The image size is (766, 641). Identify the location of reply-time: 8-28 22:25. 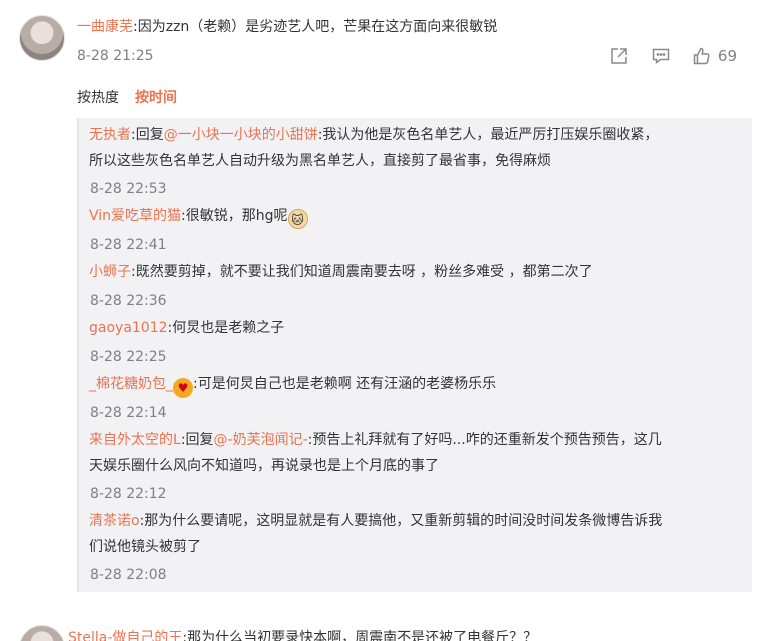
(128, 357).